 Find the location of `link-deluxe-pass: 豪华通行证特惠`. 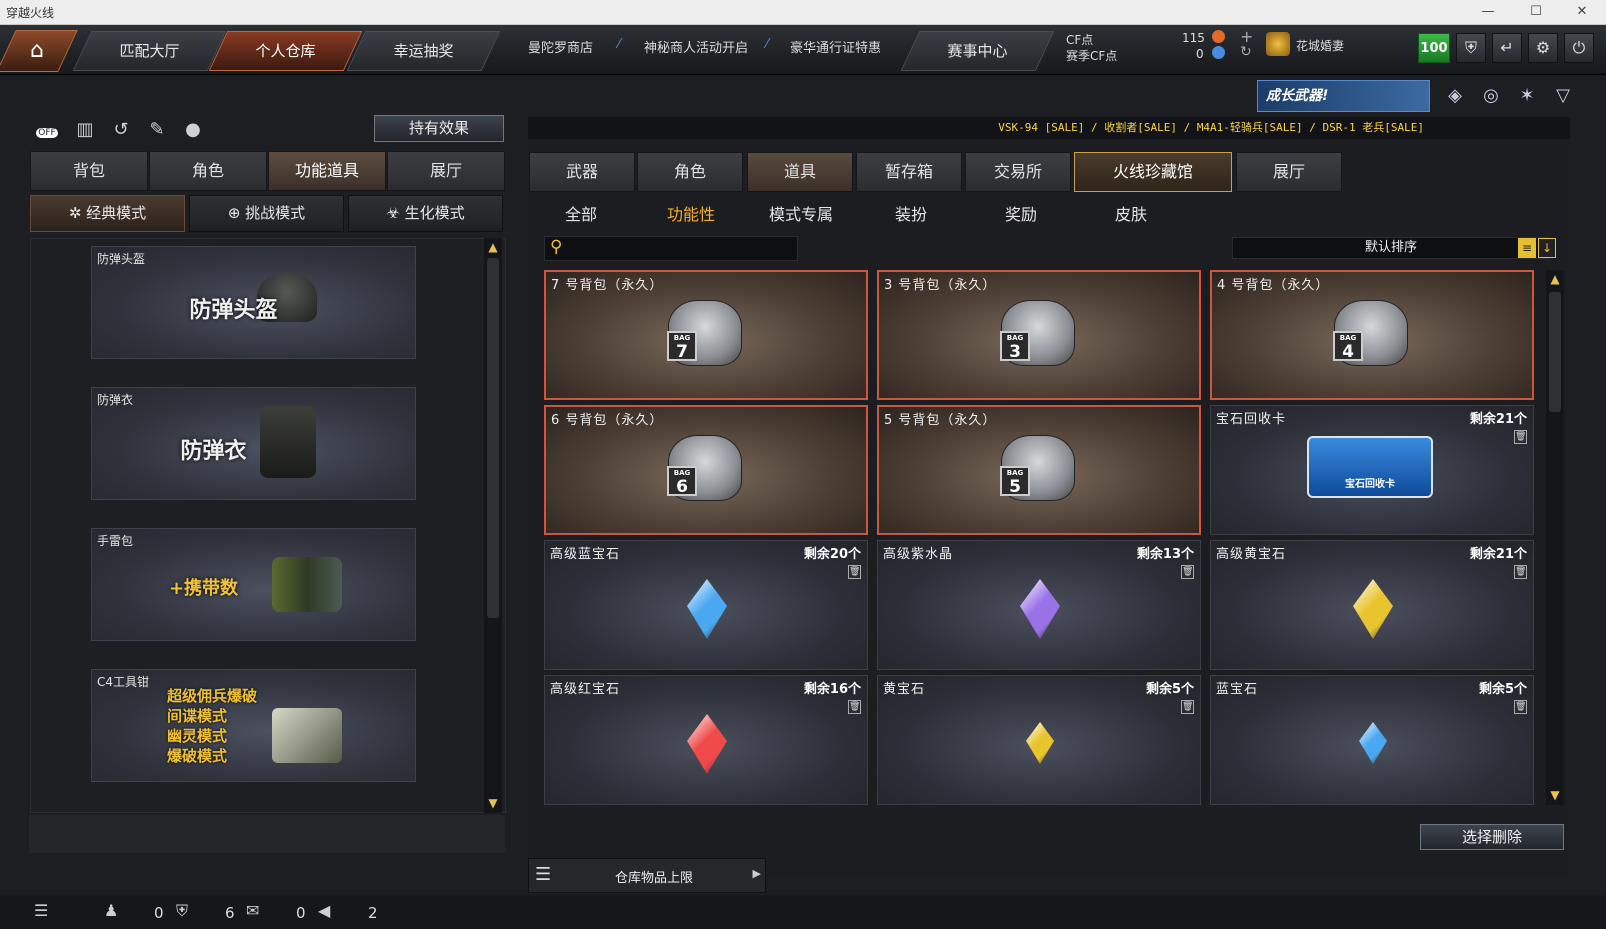

link-deluxe-pass: 豪华通行证特惠 is located at coordinates (835, 46).